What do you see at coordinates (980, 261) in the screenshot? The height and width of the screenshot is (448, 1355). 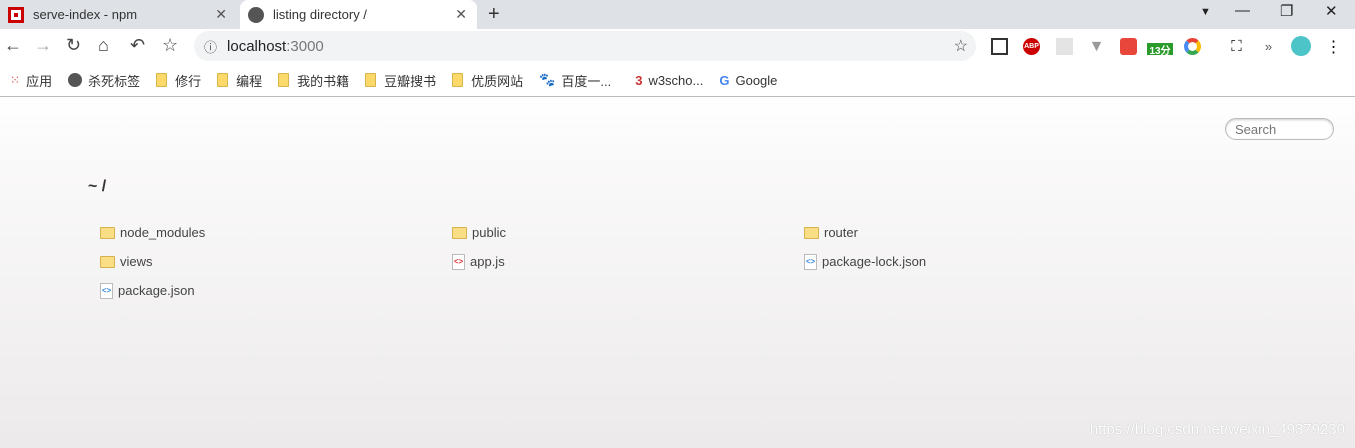 I see `file-item: <> package-lock.json` at bounding box center [980, 261].